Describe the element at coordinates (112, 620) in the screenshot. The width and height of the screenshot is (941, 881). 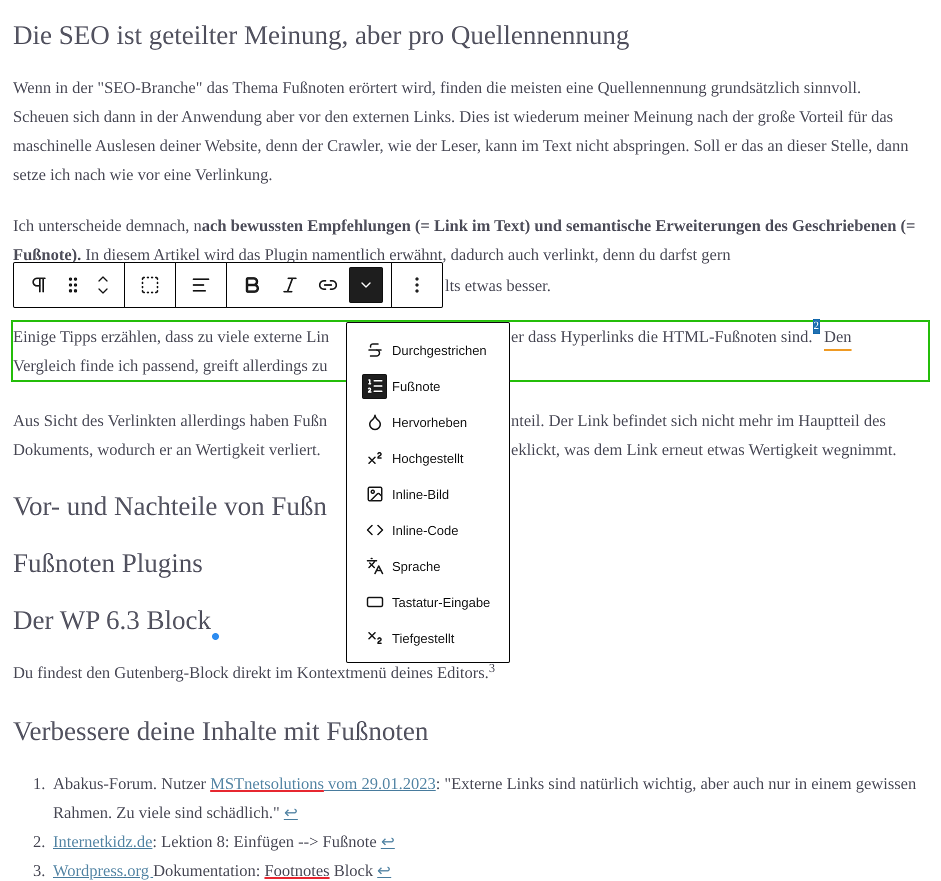
I see `section-heading: Der WP 6.3 Block` at that location.